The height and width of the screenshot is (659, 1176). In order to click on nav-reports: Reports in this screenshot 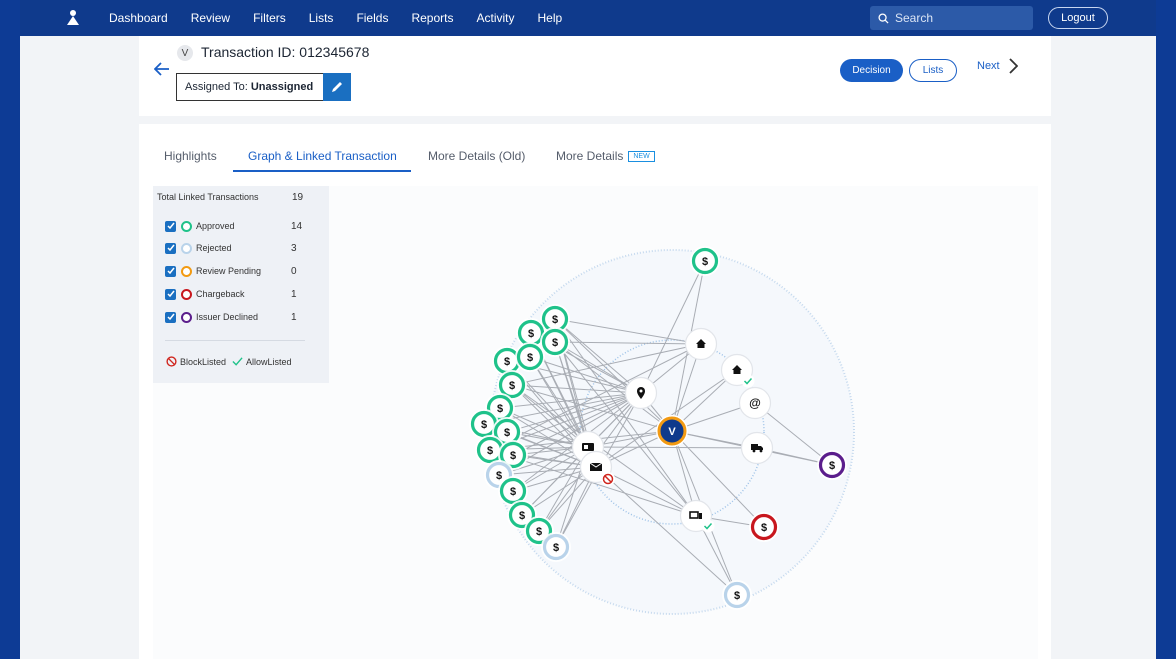, I will do `click(432, 18)`.